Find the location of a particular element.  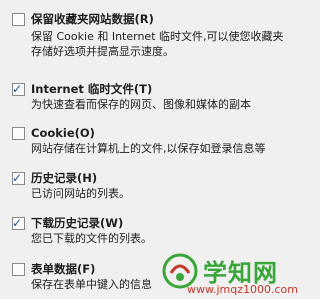

site-watermark: 学知网 www.jmqz1000.com is located at coordinates (229, 270).